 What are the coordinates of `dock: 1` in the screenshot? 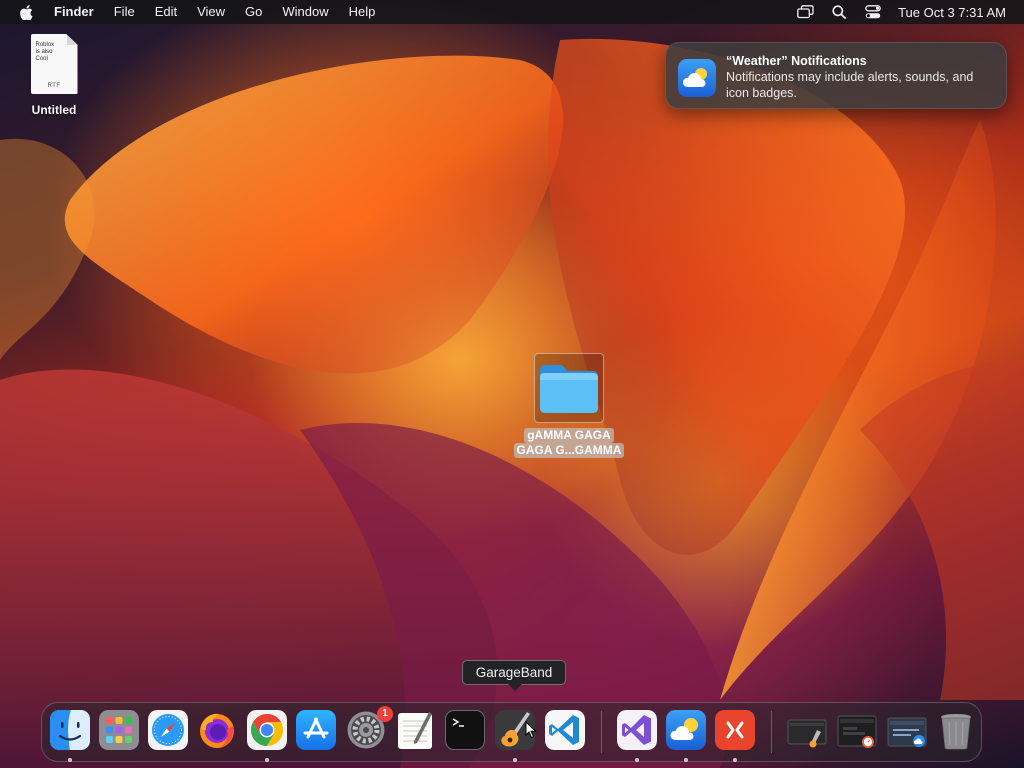 It's located at (511, 732).